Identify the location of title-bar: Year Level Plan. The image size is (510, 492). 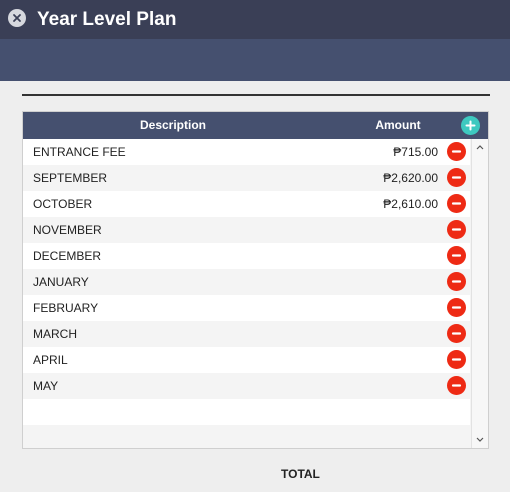
(255, 19).